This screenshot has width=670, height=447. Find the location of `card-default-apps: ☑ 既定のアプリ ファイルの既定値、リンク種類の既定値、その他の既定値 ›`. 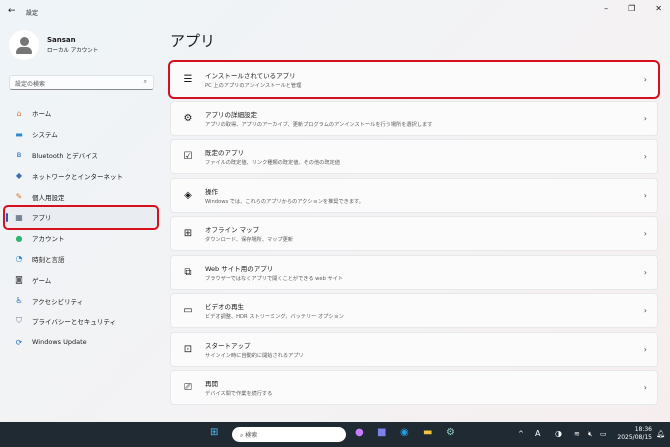

card-default-apps: ☑ 既定のアプリ ファイルの既定値、リンク種類の既定値、その他の既定値 › is located at coordinates (414, 156).